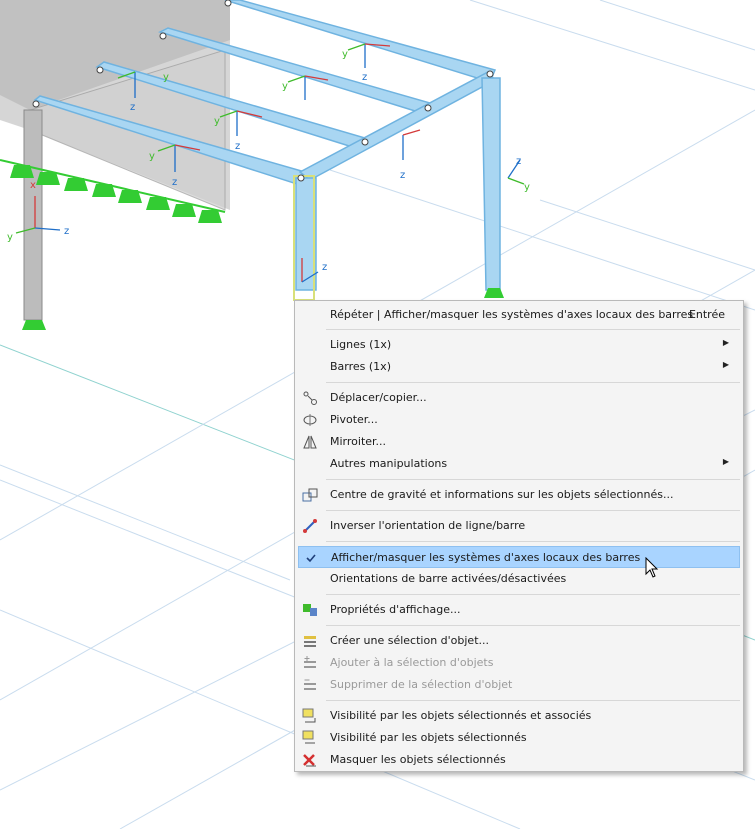 Image resolution: width=755 pixels, height=829 pixels. What do you see at coordinates (310, 526) in the screenshot?
I see `reverse-orientation-icon` at bounding box center [310, 526].